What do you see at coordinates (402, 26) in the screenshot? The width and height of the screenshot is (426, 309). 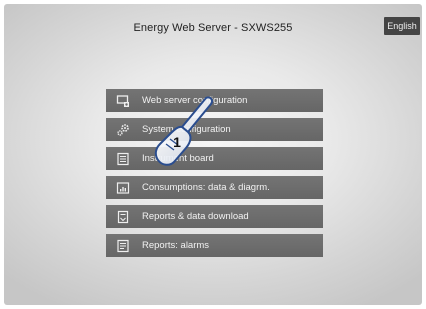 I see `language-button: English` at bounding box center [402, 26].